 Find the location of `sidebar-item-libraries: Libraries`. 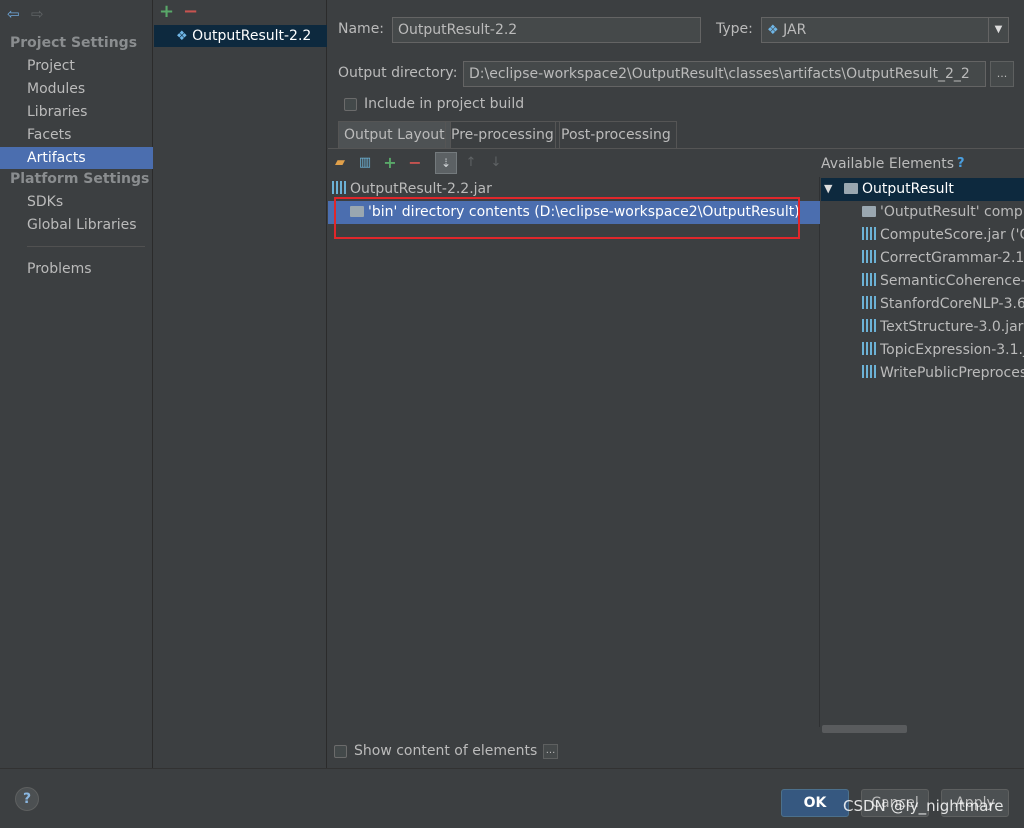

sidebar-item-libraries: Libraries is located at coordinates (76, 112).